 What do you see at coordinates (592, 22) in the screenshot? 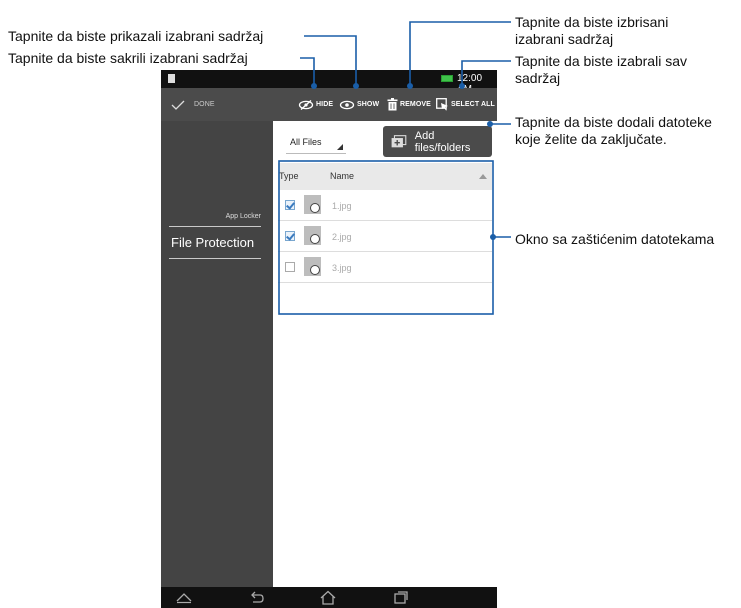
I see `remove-callout-line1: Tapnite da biste izbrisani` at bounding box center [592, 22].